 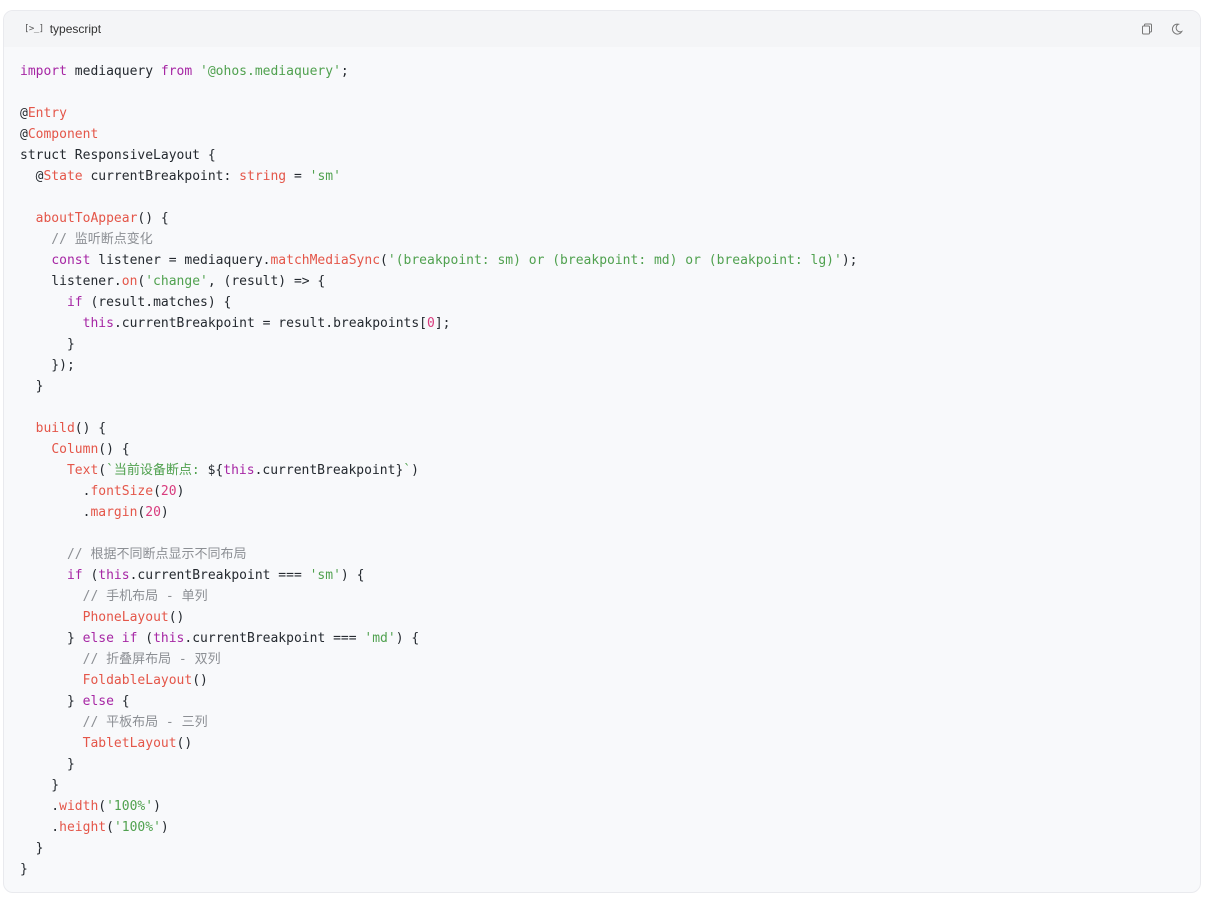 I want to click on code-token: Entry, so click(x=47, y=113).